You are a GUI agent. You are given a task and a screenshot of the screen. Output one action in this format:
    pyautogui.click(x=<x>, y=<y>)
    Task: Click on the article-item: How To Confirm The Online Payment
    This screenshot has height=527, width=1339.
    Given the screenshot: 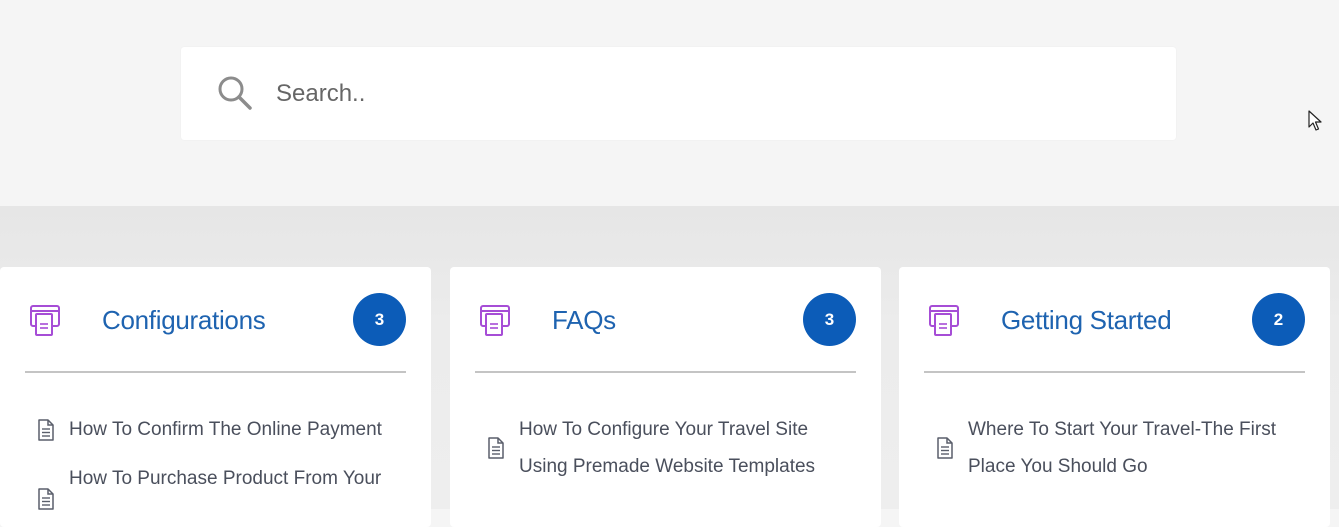 What is the action you would take?
    pyautogui.click(x=221, y=429)
    